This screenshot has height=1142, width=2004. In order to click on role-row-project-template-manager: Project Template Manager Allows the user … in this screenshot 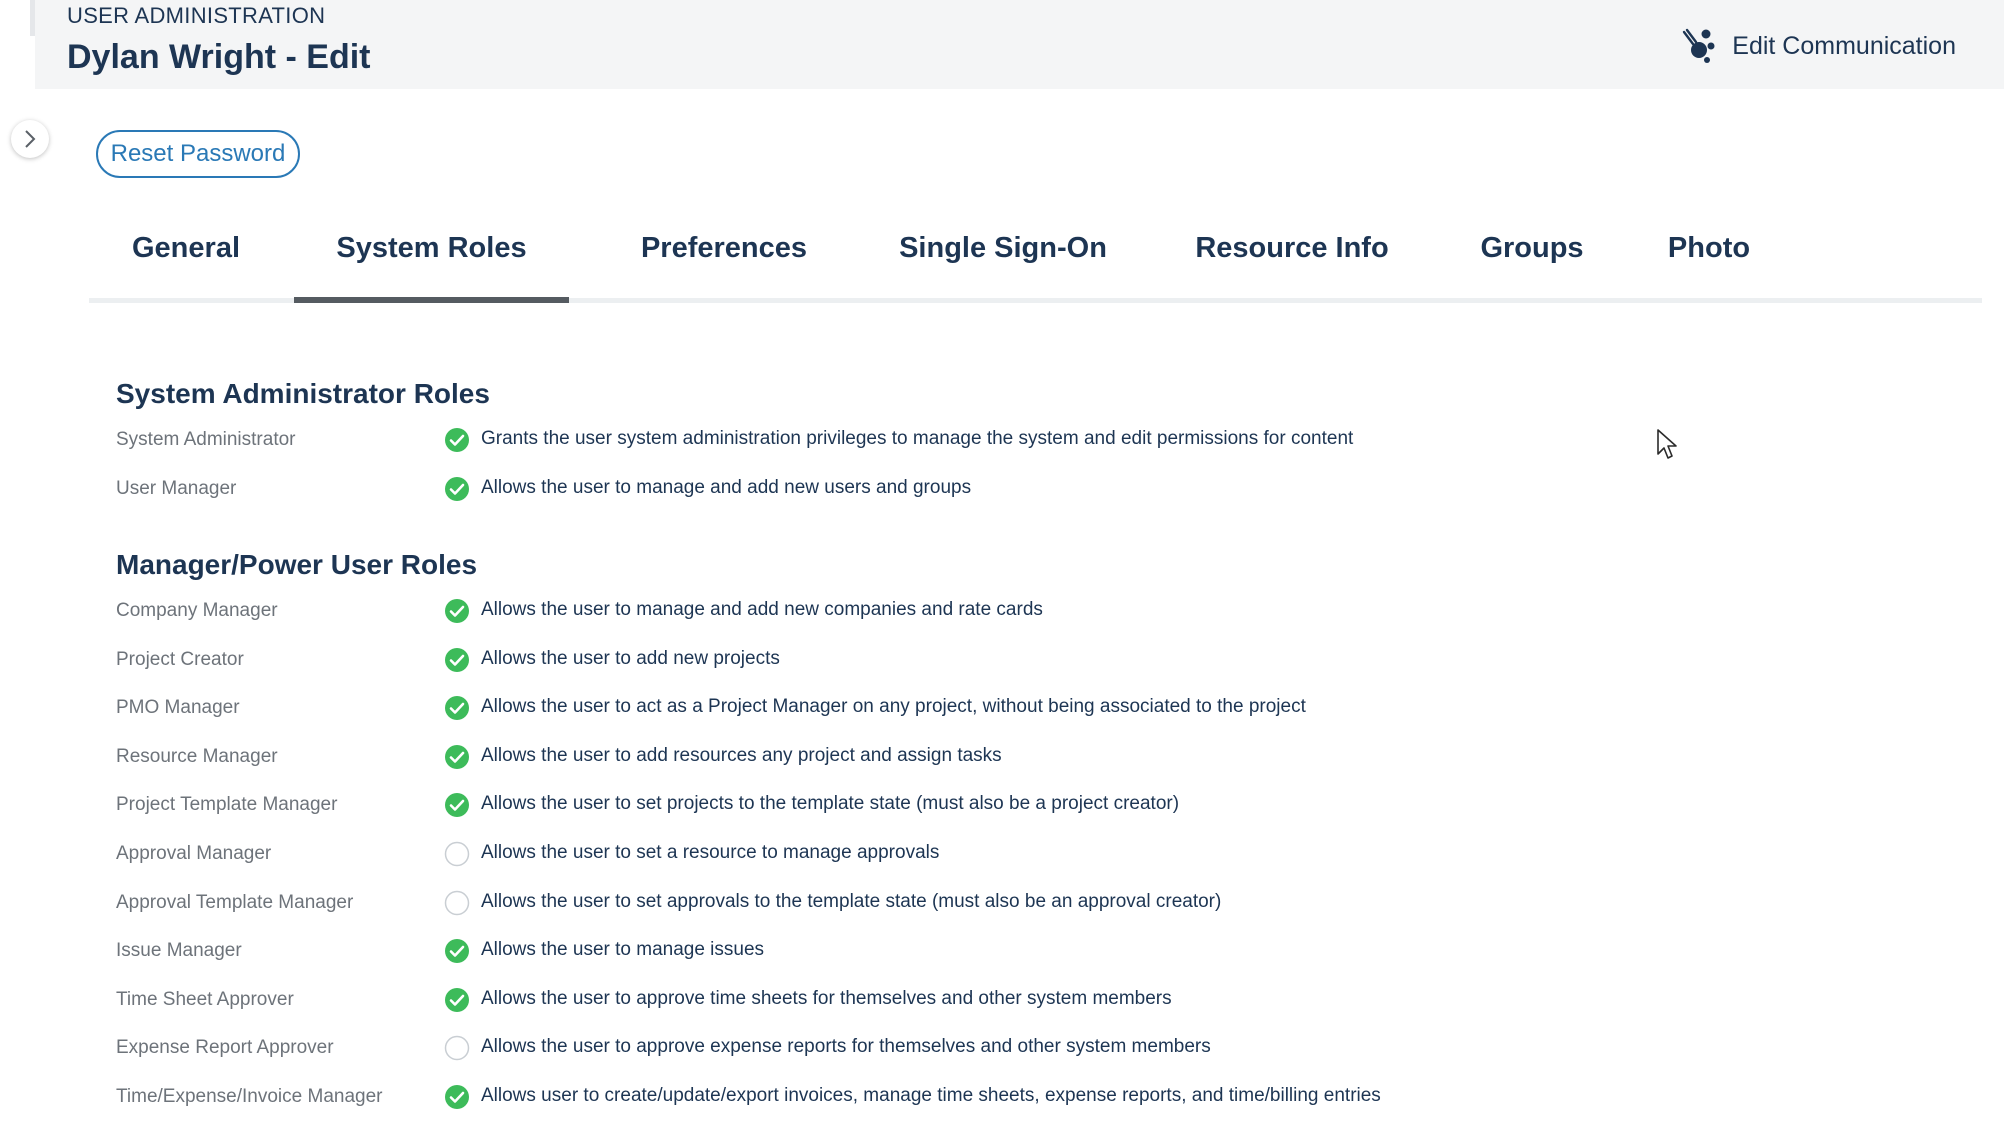, I will do `click(1016, 806)`.